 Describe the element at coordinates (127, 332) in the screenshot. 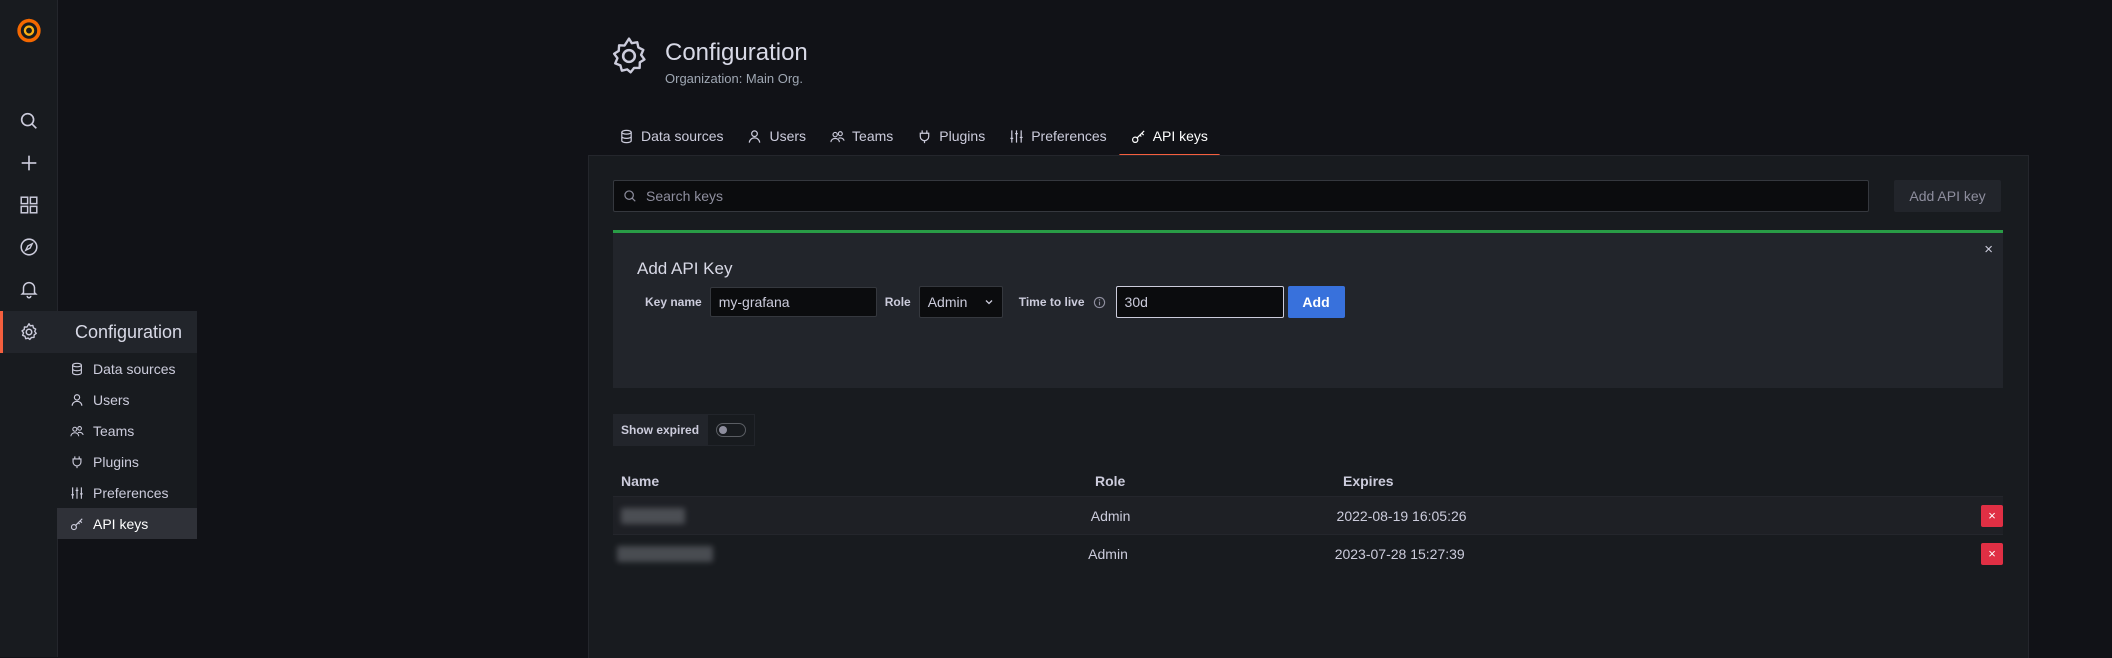

I see `flyout-title: Configuration` at that location.